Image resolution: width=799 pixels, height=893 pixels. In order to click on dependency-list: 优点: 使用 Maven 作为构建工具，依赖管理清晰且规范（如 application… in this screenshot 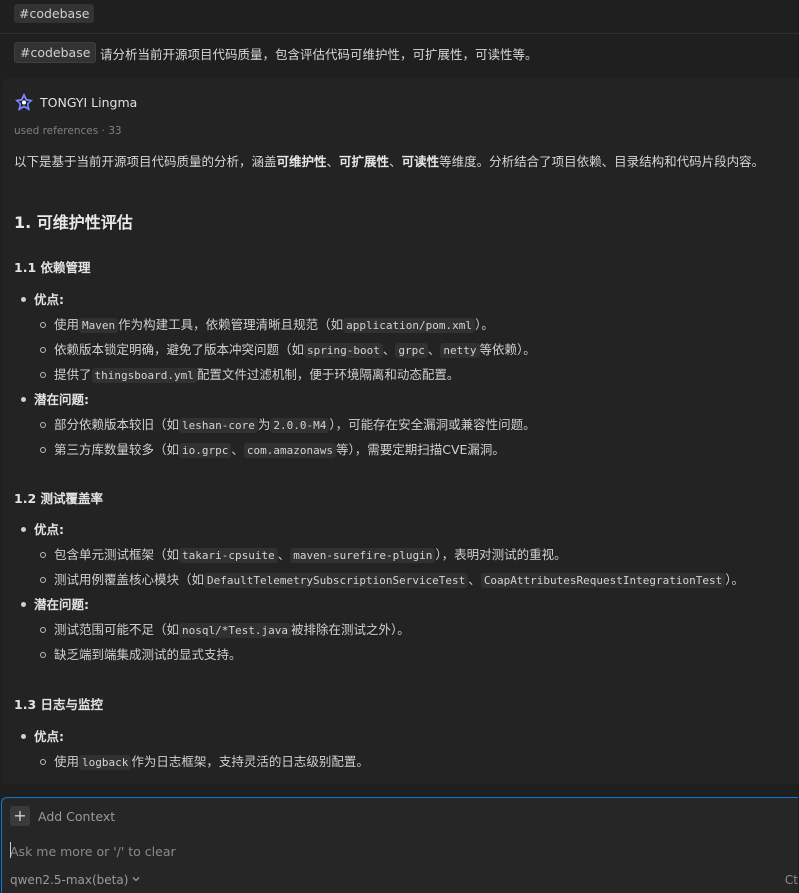, I will do `click(275, 377)`.